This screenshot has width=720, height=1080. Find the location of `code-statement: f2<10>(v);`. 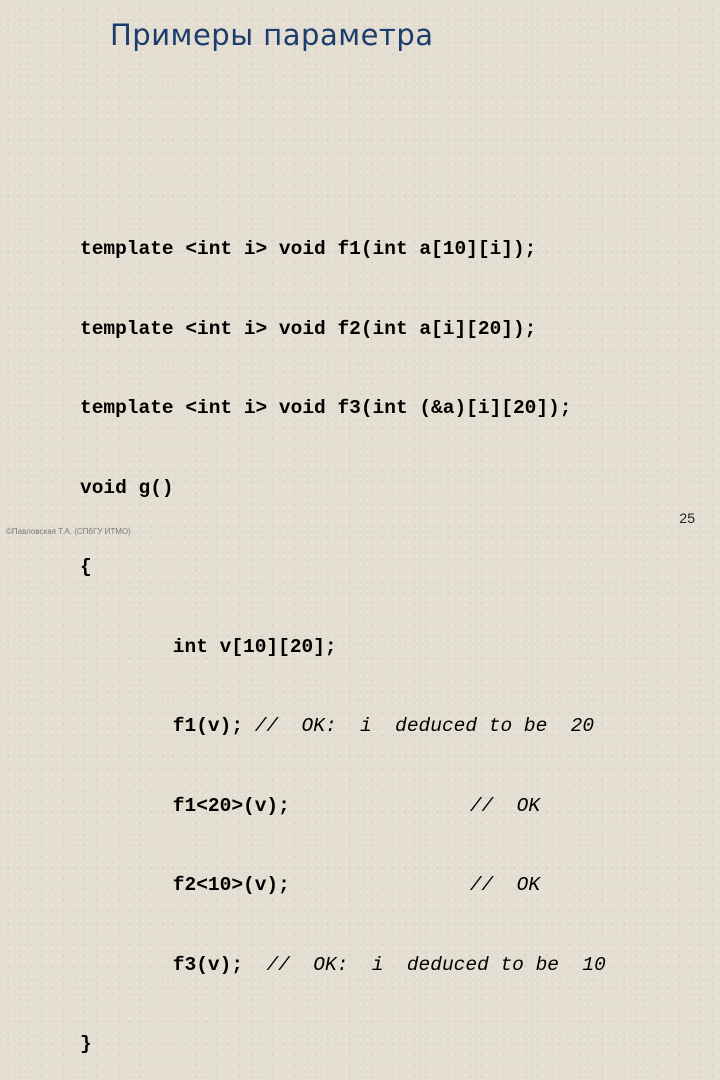

code-statement: f2<10>(v); is located at coordinates (208, 885).